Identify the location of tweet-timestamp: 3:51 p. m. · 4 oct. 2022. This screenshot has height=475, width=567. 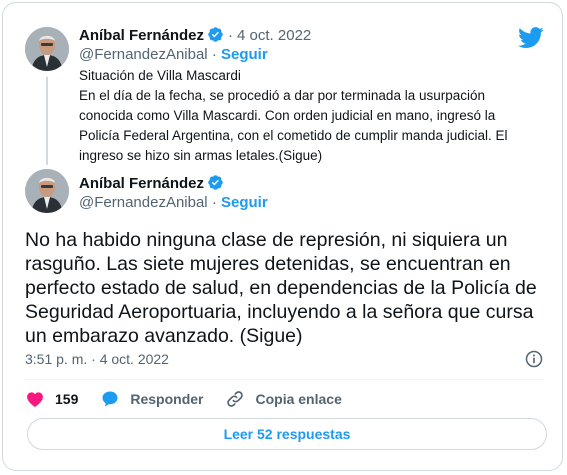
(97, 359).